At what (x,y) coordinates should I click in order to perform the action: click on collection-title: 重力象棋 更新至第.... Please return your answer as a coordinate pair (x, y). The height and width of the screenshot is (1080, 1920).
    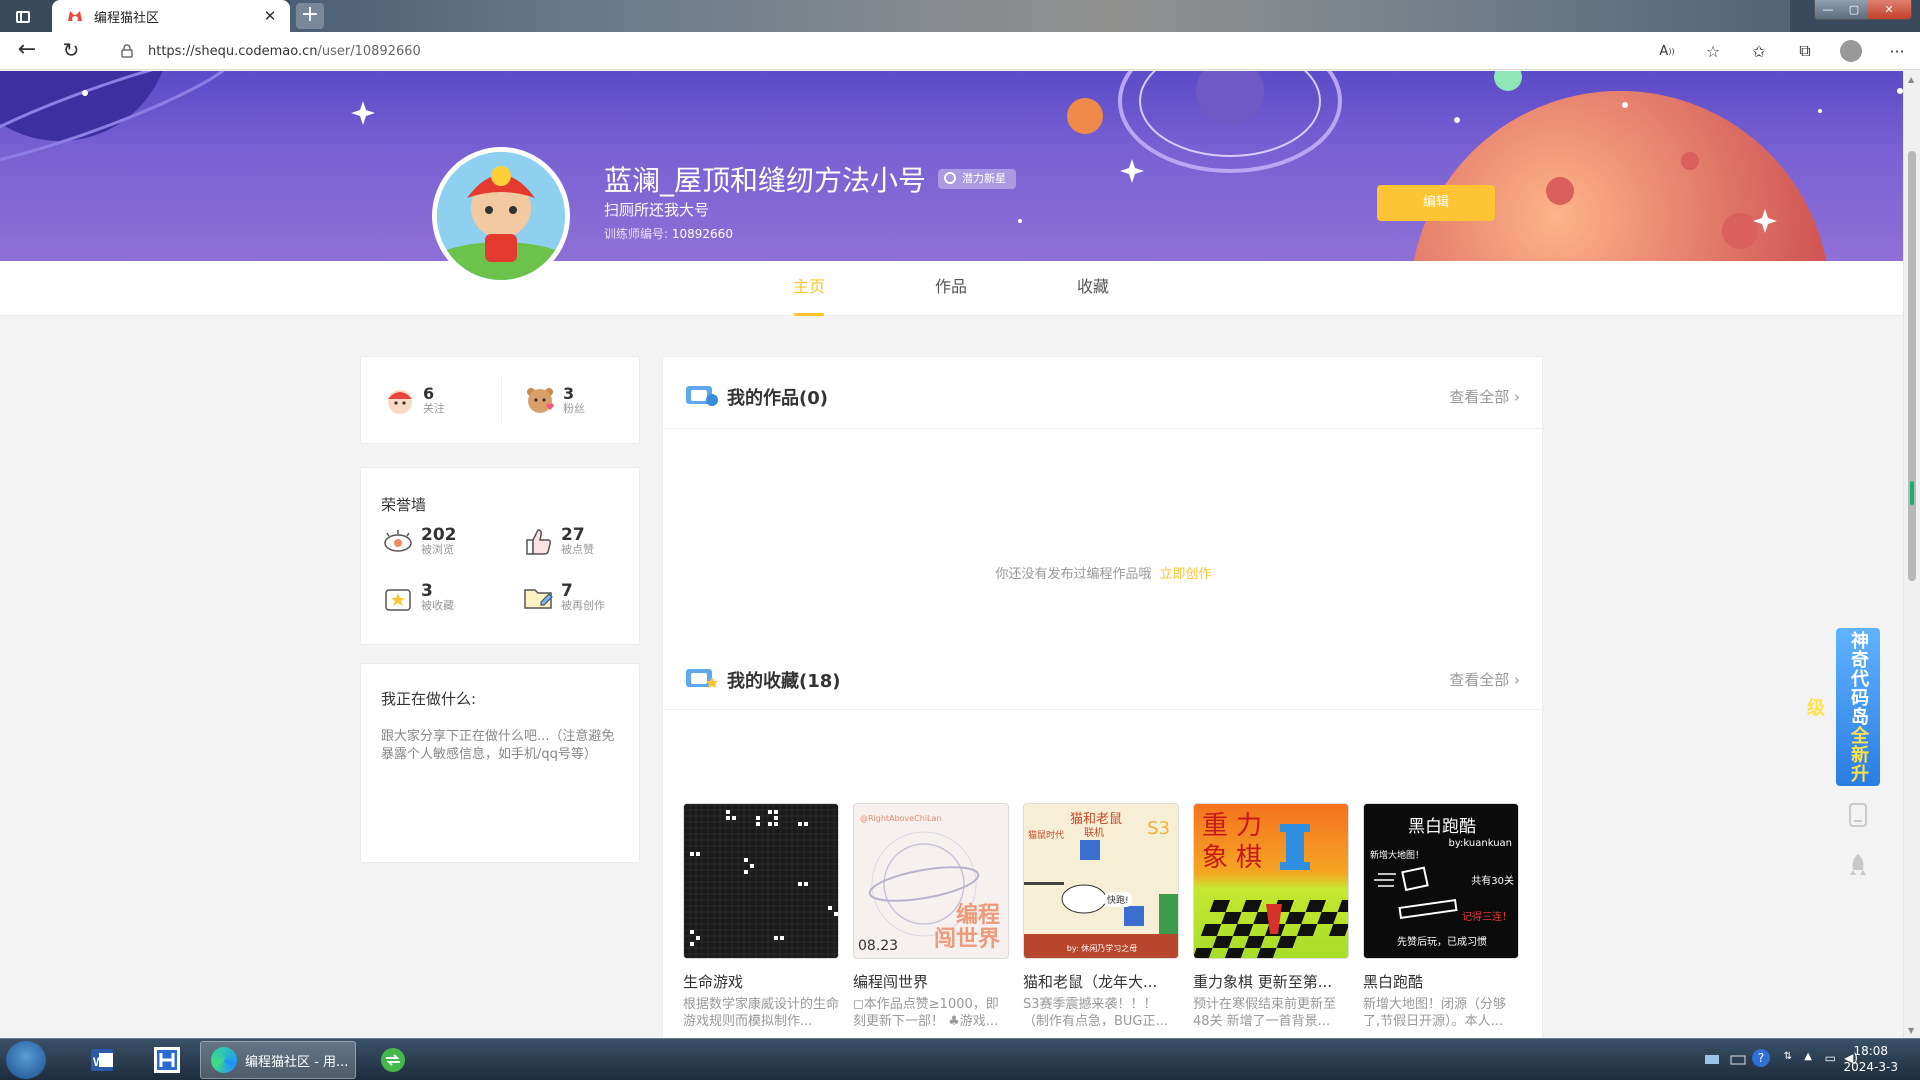
    Looking at the image, I should click on (1271, 981).